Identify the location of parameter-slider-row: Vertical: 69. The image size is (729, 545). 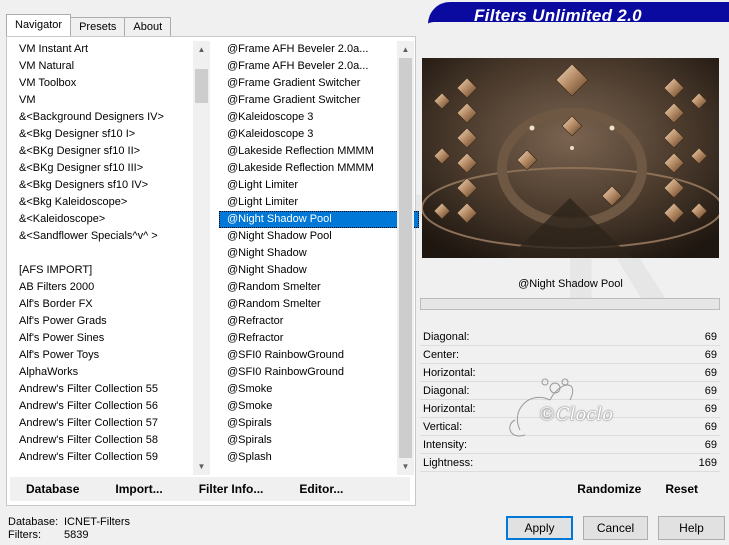
(570, 427).